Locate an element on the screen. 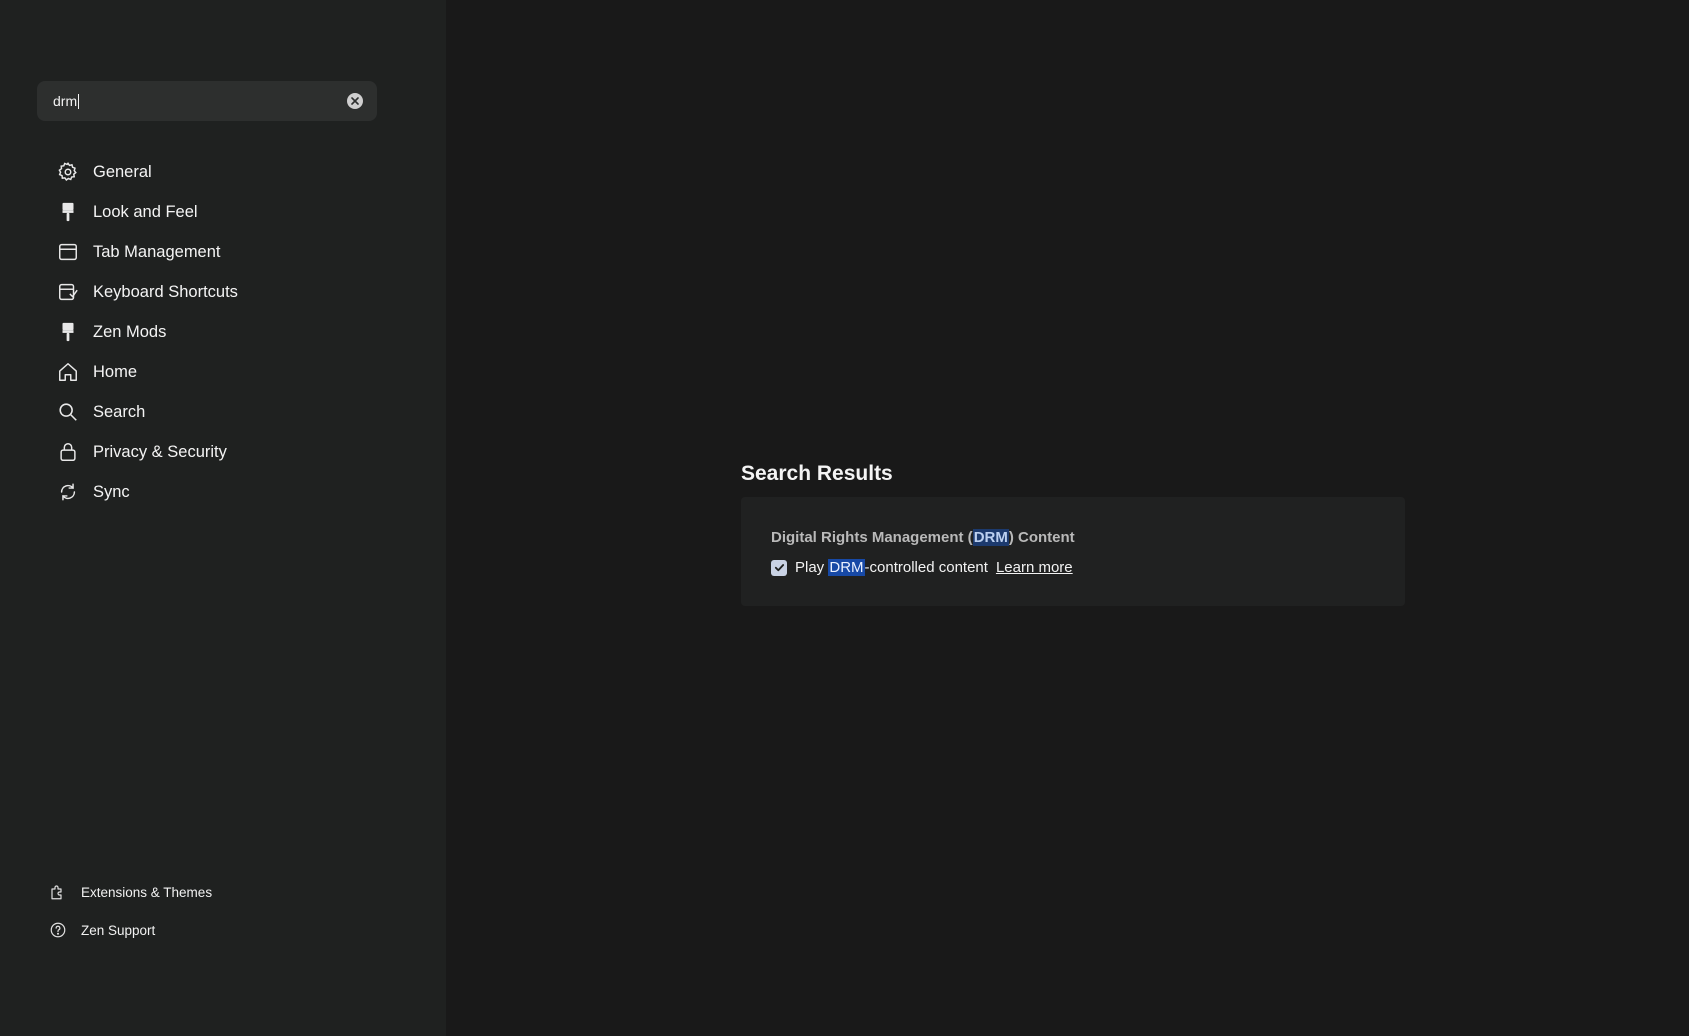  close-icon is located at coordinates (355, 101).